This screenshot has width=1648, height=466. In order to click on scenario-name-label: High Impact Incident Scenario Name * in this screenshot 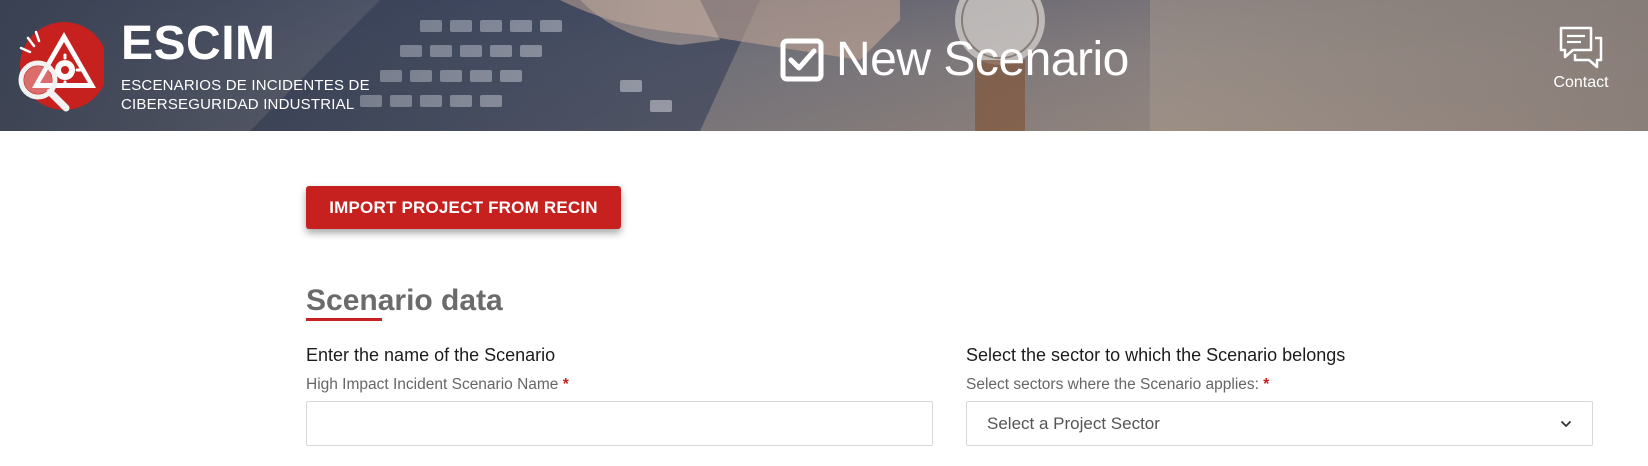, I will do `click(437, 385)`.